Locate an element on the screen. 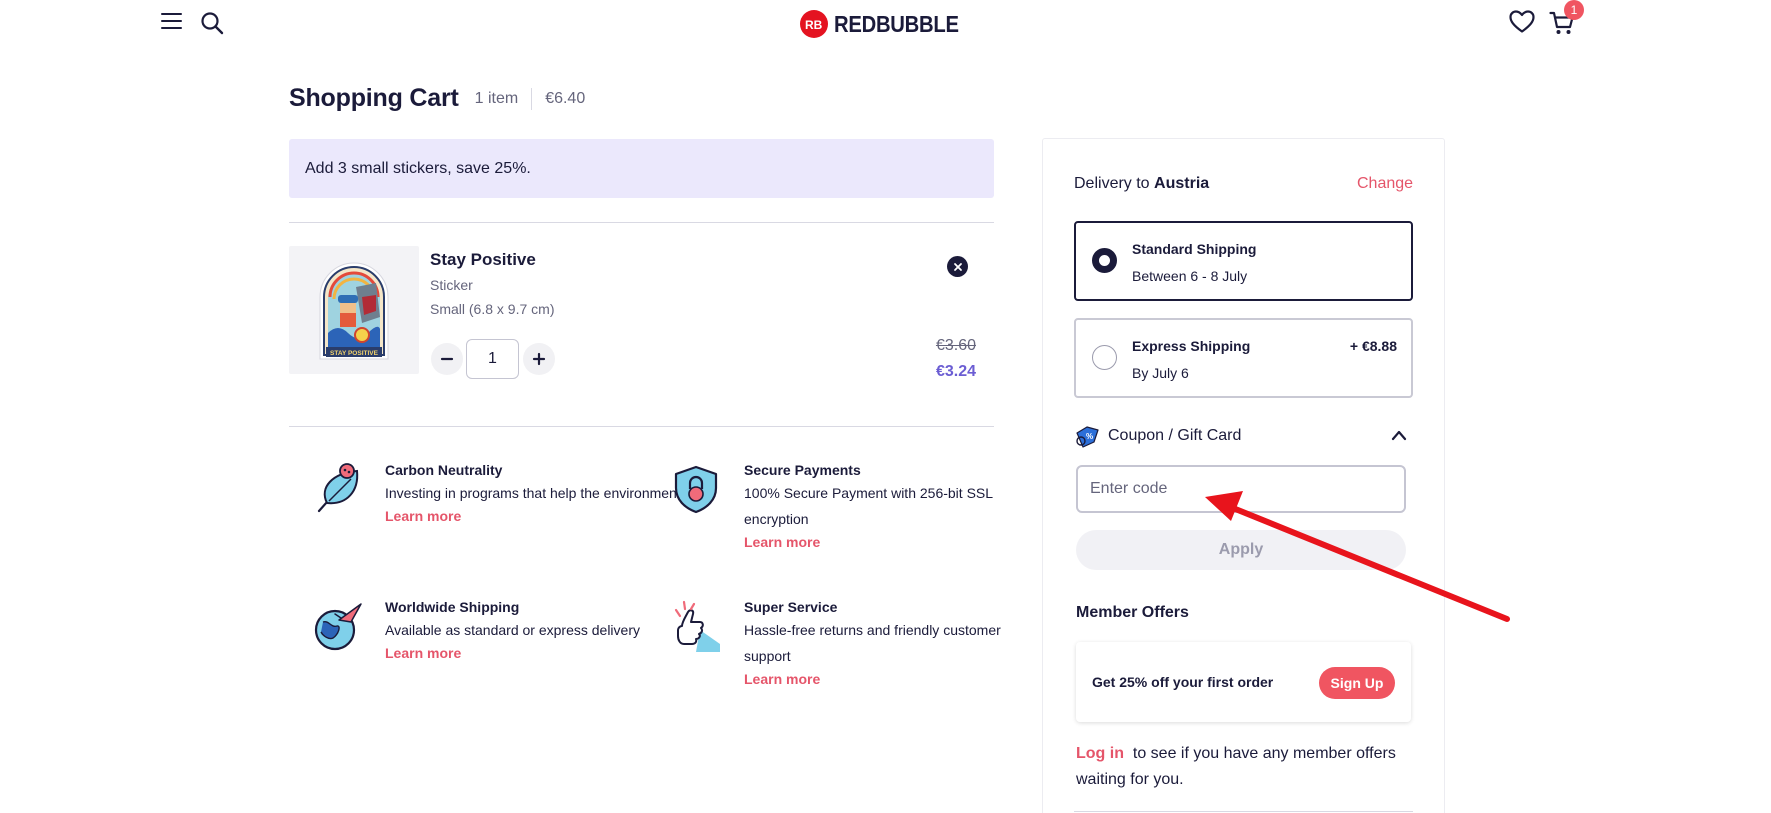 This screenshot has height=813, width=1771. coupon-code-input is located at coordinates (1241, 489).